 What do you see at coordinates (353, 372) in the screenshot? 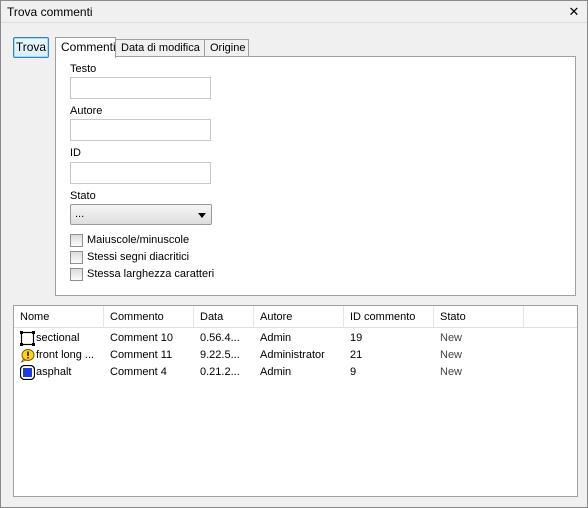
I see `row-comment-id: 9` at bounding box center [353, 372].